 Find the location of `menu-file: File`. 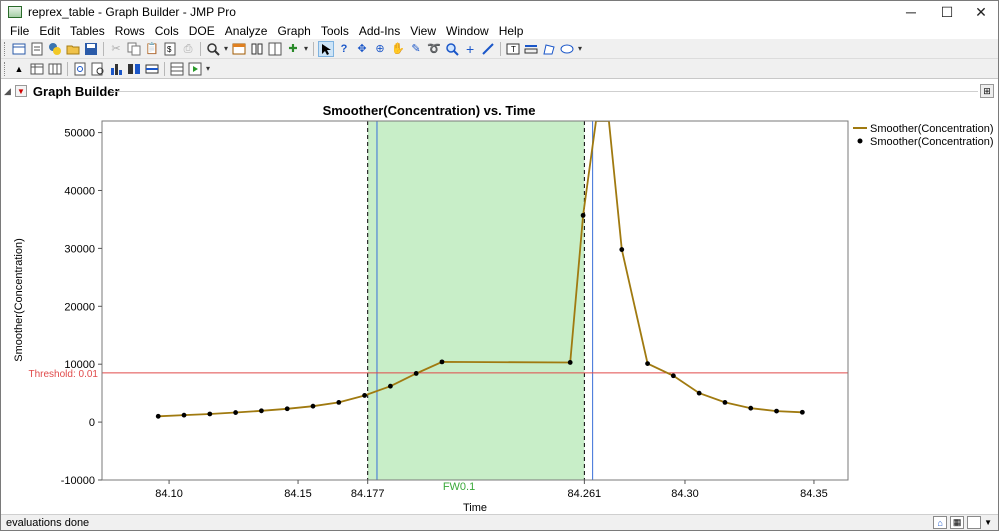

menu-file: File is located at coordinates (19, 31).